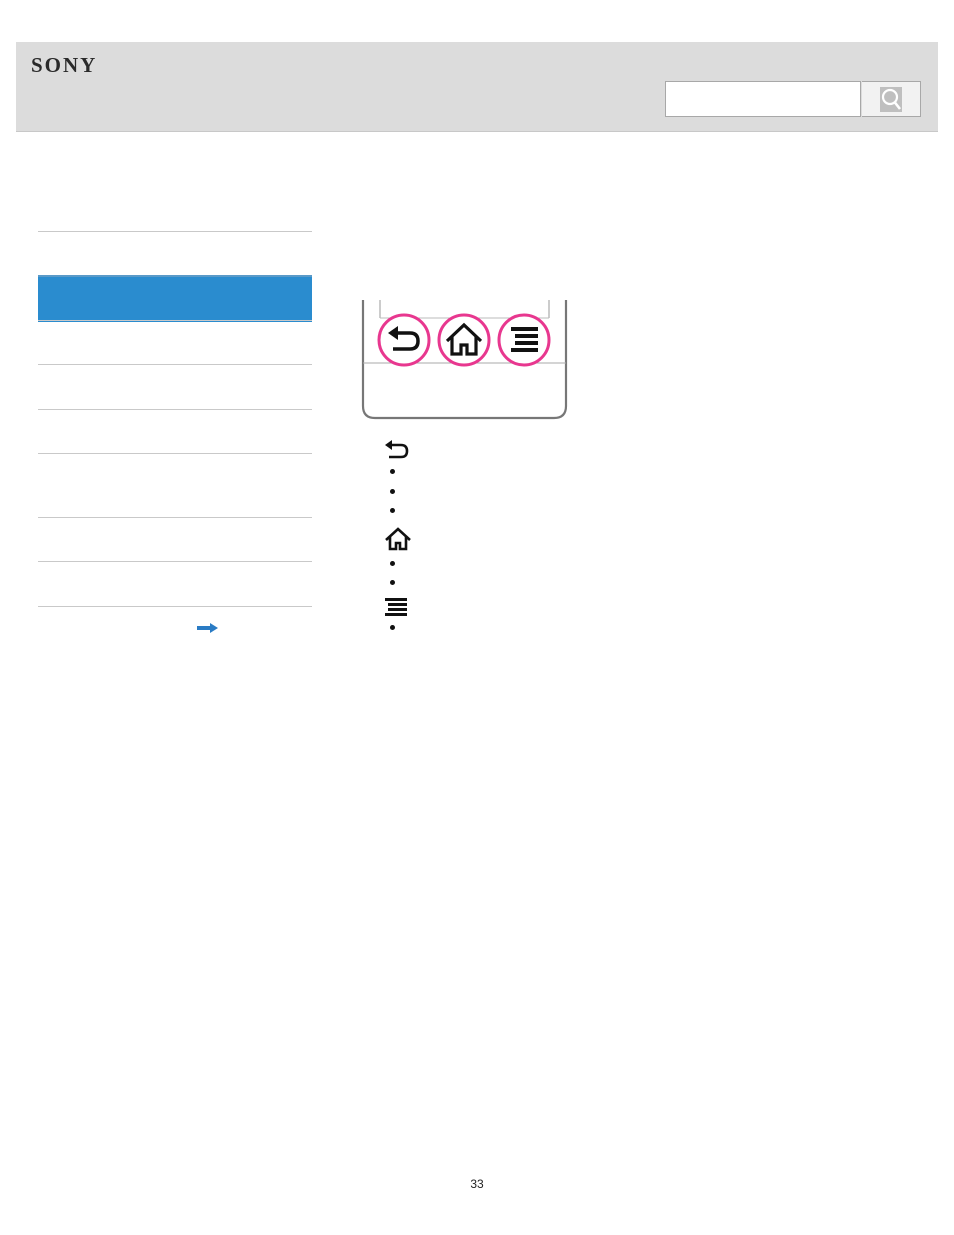  What do you see at coordinates (208, 626) in the screenshot?
I see `arrow-right-icon` at bounding box center [208, 626].